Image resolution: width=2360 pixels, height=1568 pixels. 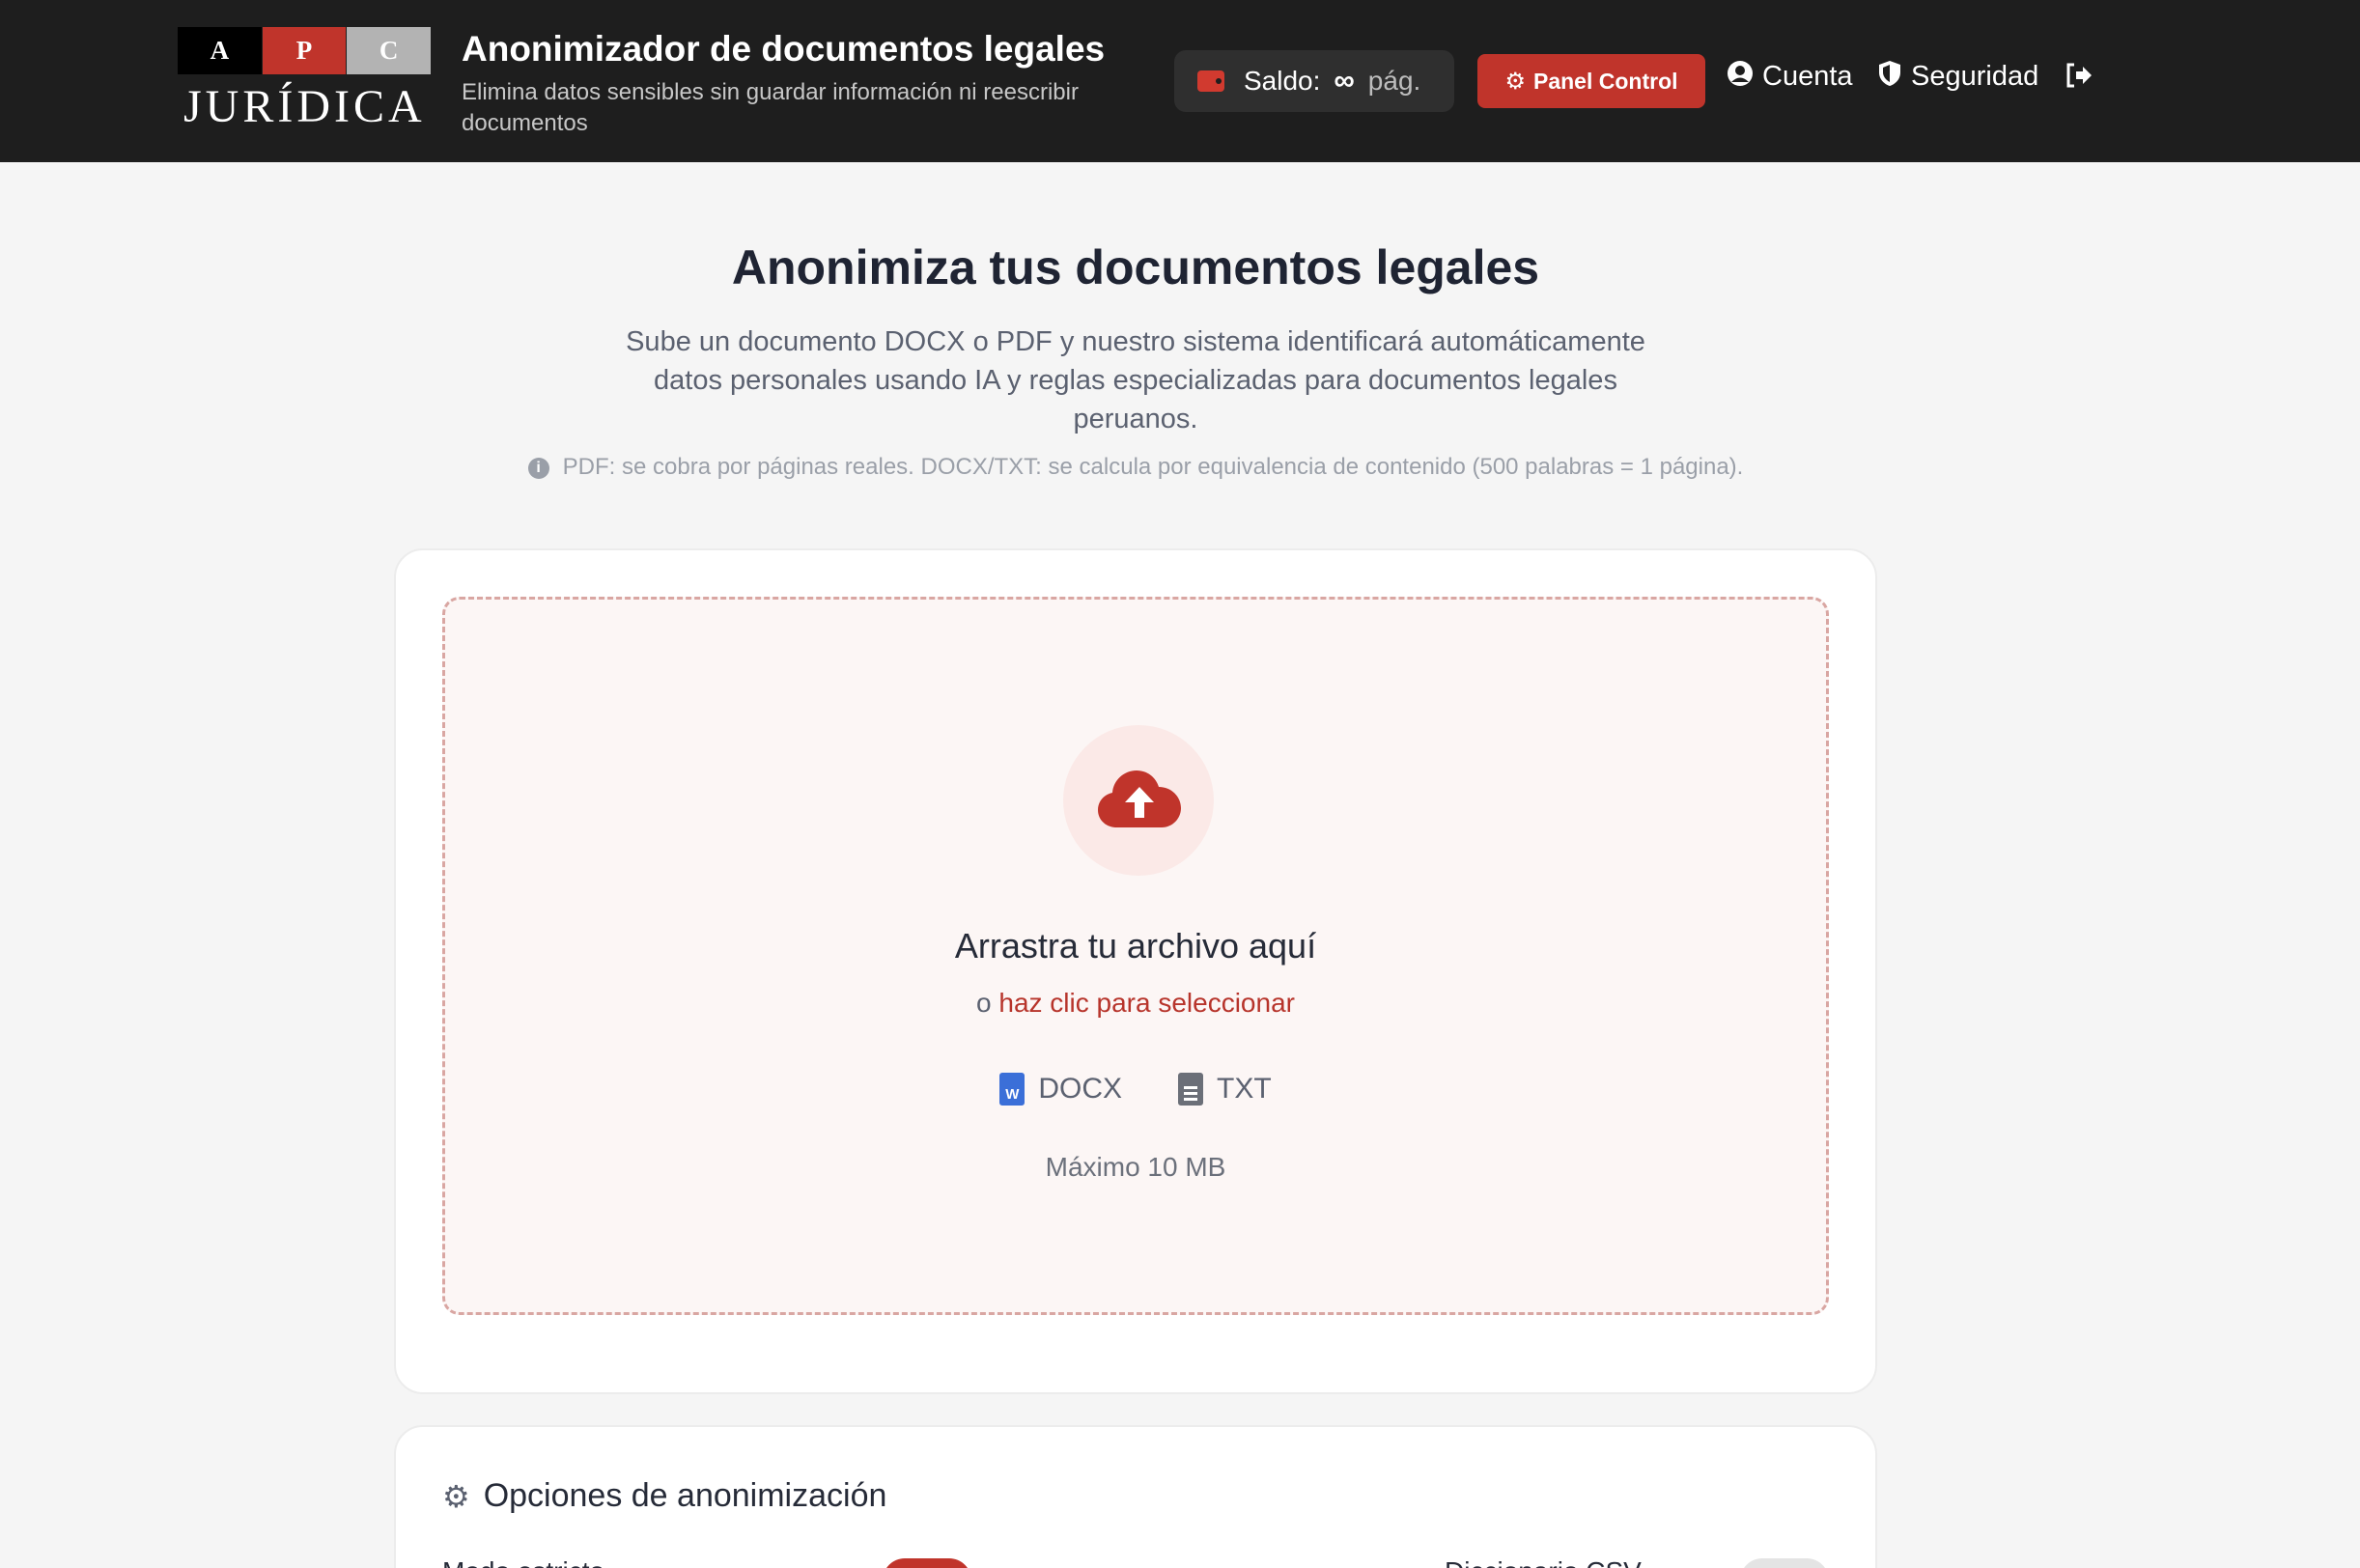 What do you see at coordinates (1080, 1089) in the screenshot?
I see `format-docx-label: DOCX` at bounding box center [1080, 1089].